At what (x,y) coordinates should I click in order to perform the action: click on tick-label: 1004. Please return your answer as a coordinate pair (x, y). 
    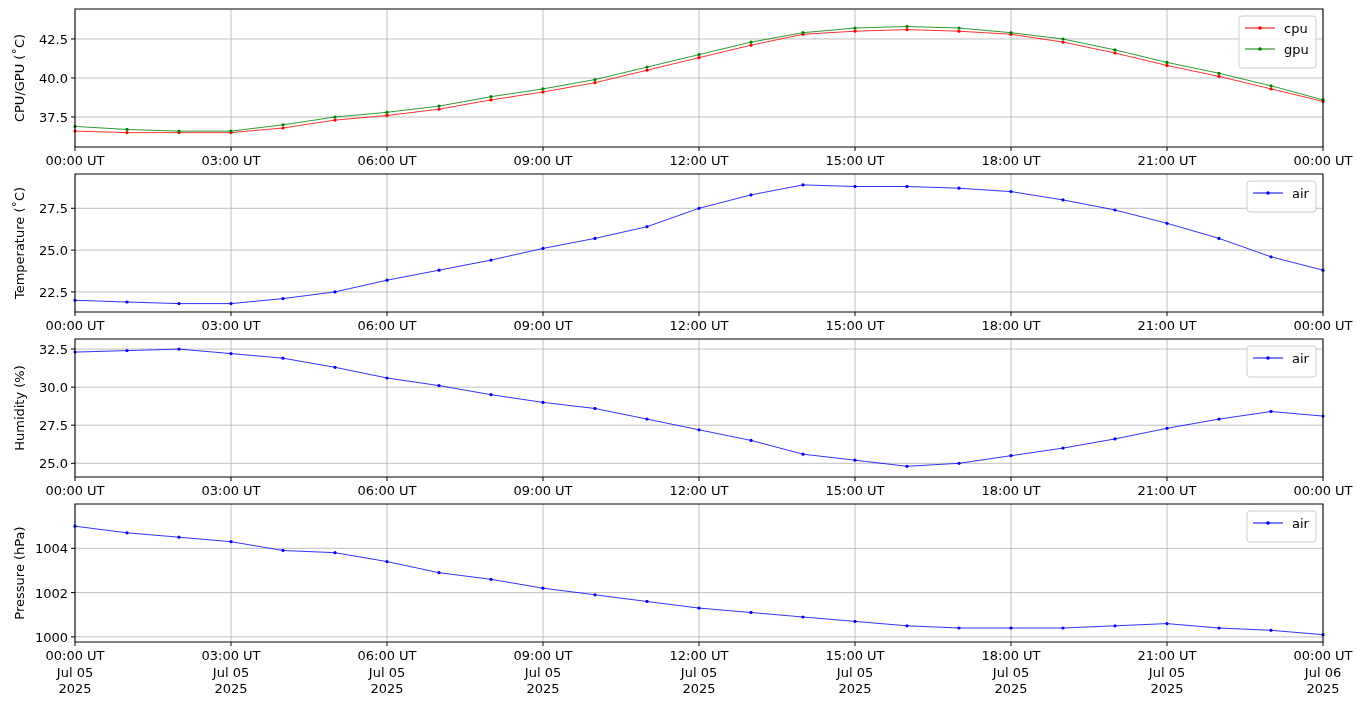
    Looking at the image, I should click on (51, 549).